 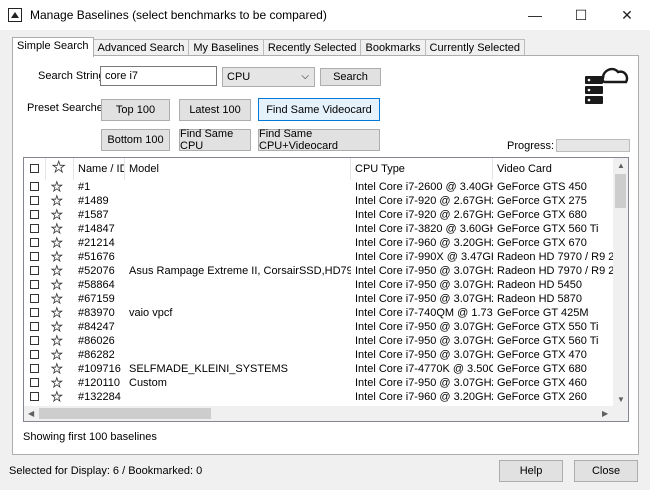 I want to click on find-same-cpu-button: Find Same CPU, so click(x=215, y=140).